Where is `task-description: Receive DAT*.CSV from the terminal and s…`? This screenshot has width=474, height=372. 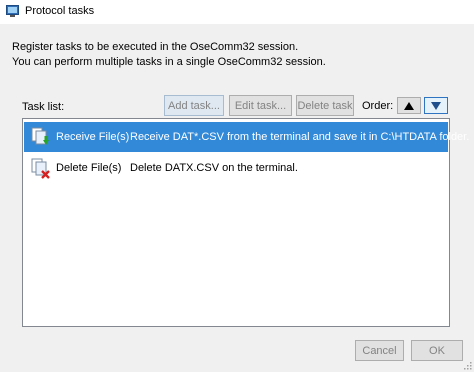
task-description: Receive DAT*.CSV from the terminal and s… is located at coordinates (300, 137).